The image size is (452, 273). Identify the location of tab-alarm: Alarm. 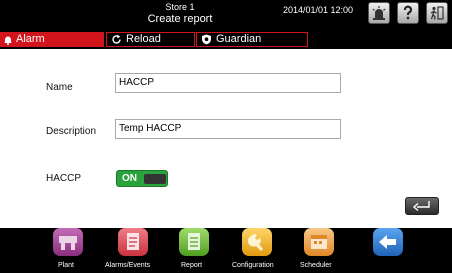
(52, 39).